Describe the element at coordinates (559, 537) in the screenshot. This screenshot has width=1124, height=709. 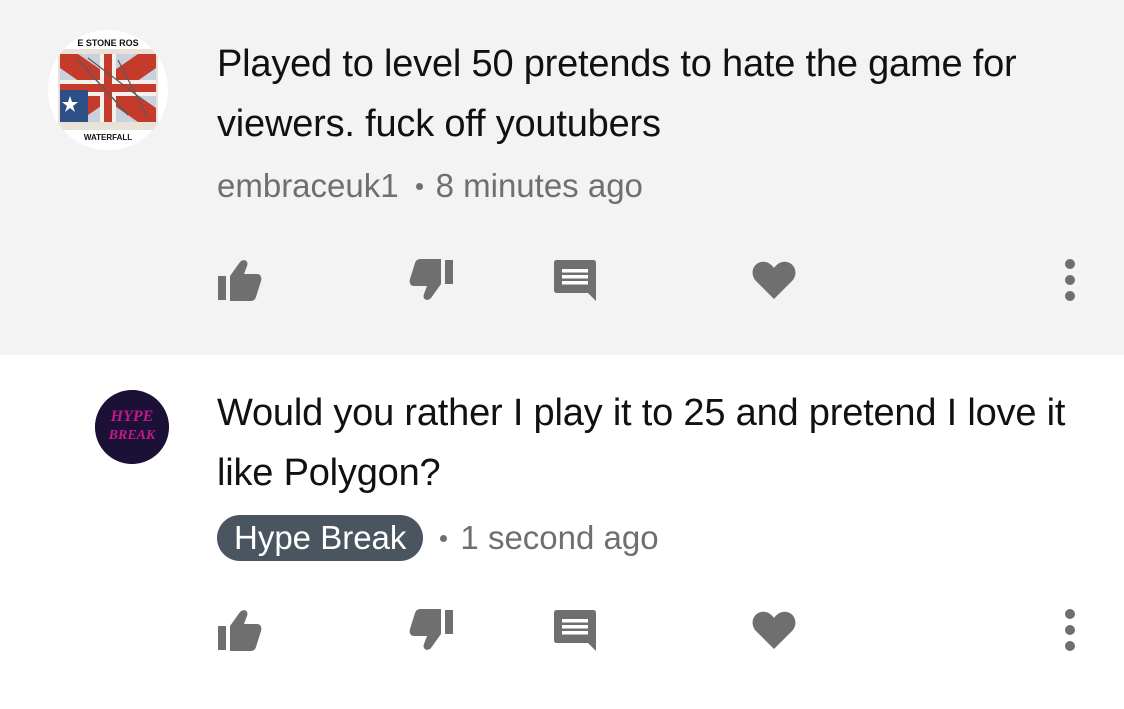
I see `timestamp: 1 second ago` at that location.